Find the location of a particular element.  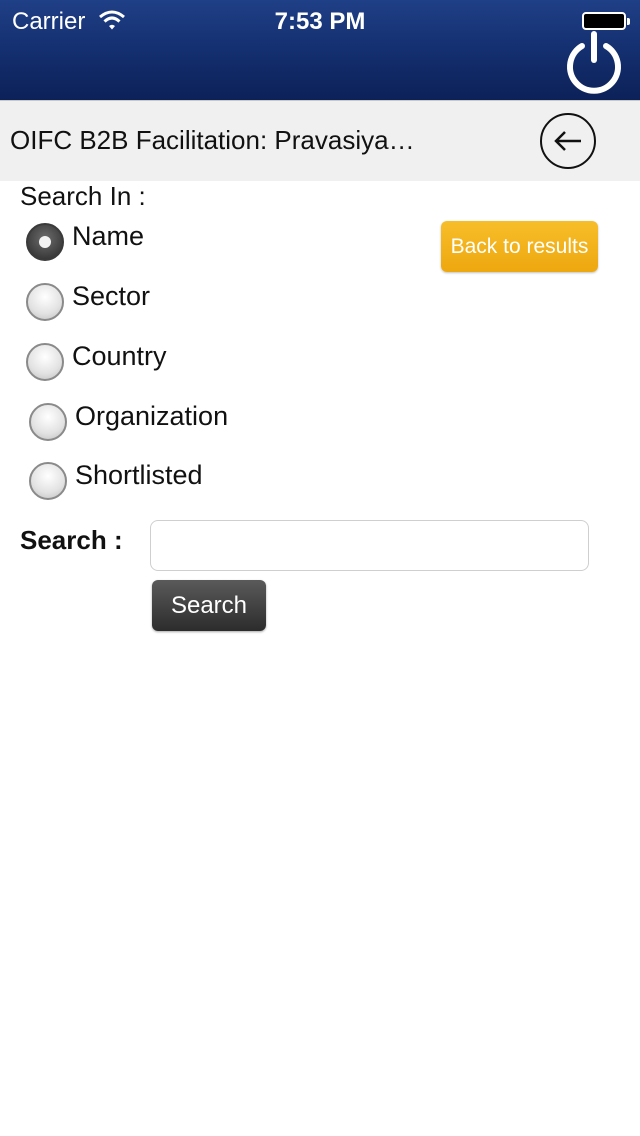

power-icon is located at coordinates (594, 62).